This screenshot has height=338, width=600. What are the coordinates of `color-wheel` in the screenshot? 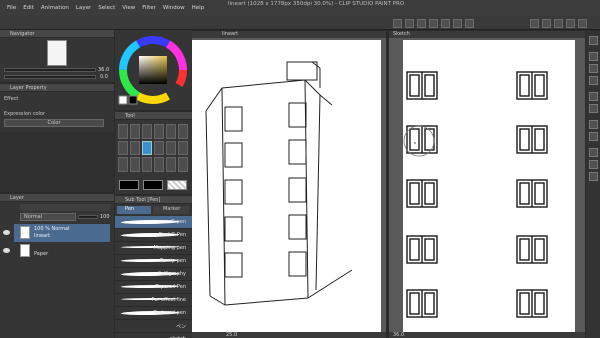 It's located at (153, 70).